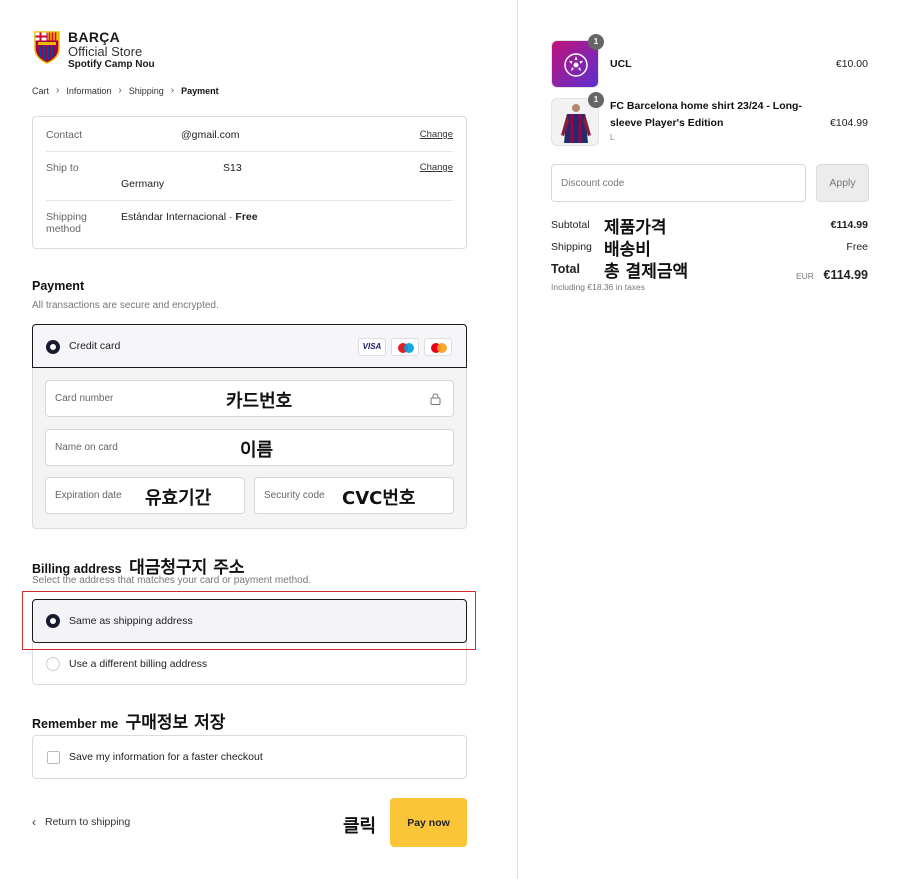  What do you see at coordinates (372, 347) in the screenshot?
I see `visa-icon: VISA` at bounding box center [372, 347].